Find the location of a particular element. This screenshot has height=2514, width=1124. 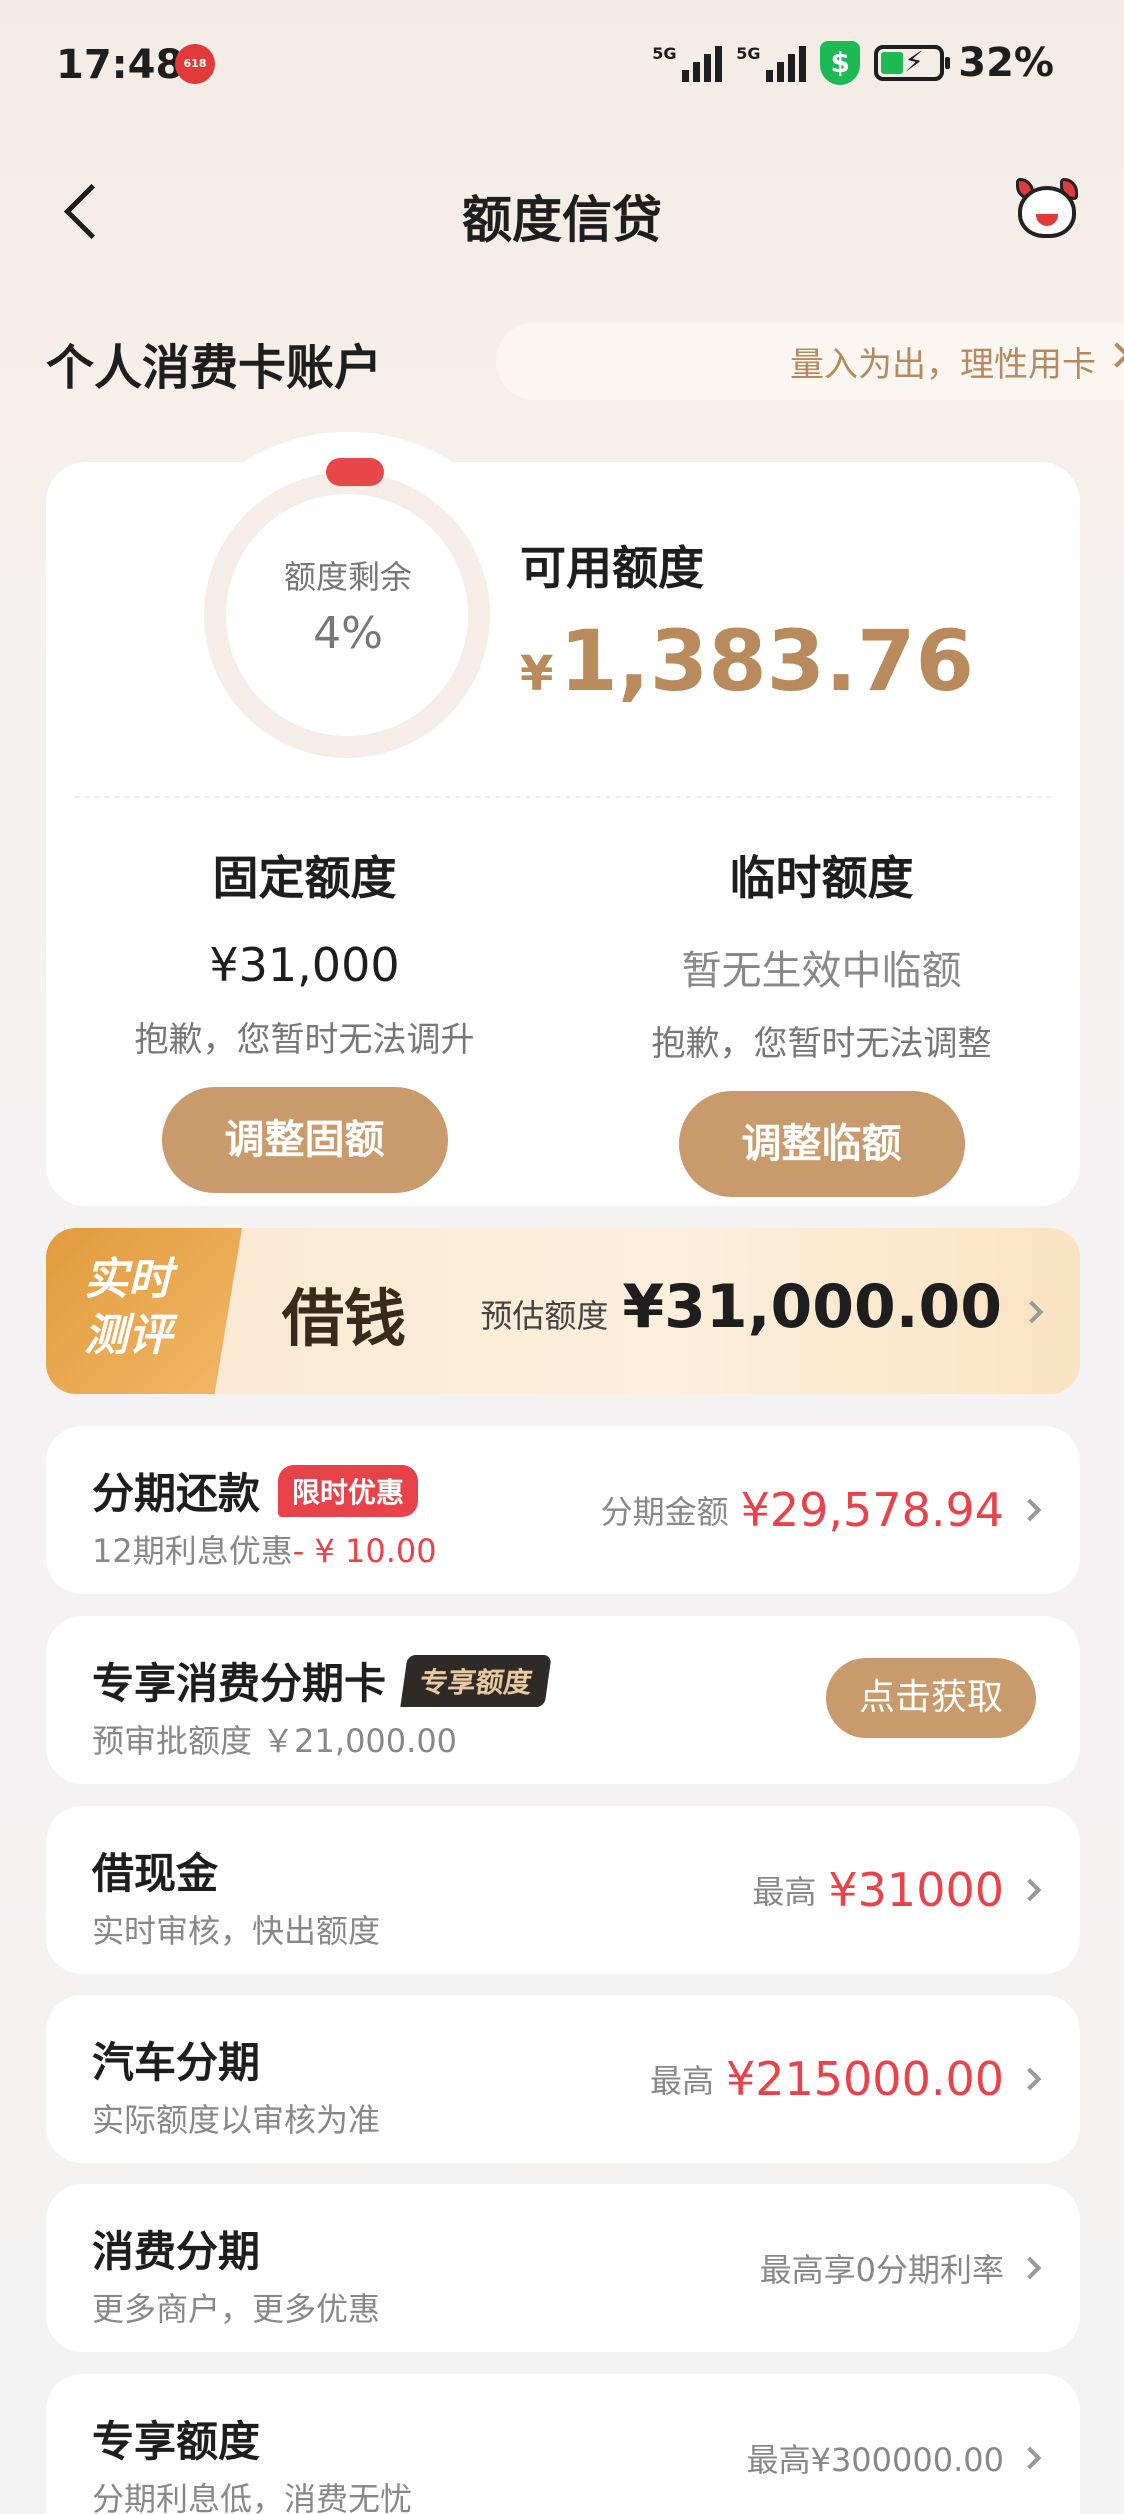

temp-quota-desc: 抱歉，您暂时无法调整 is located at coordinates (821, 1044).